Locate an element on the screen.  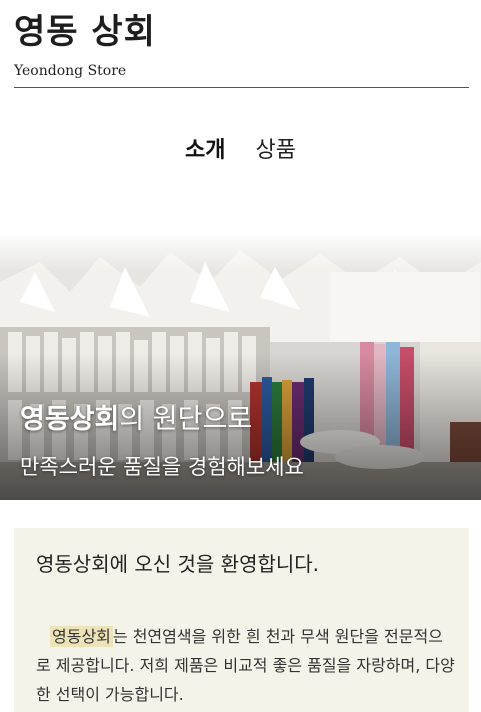
tab-products: 상품 is located at coordinates (276, 151).